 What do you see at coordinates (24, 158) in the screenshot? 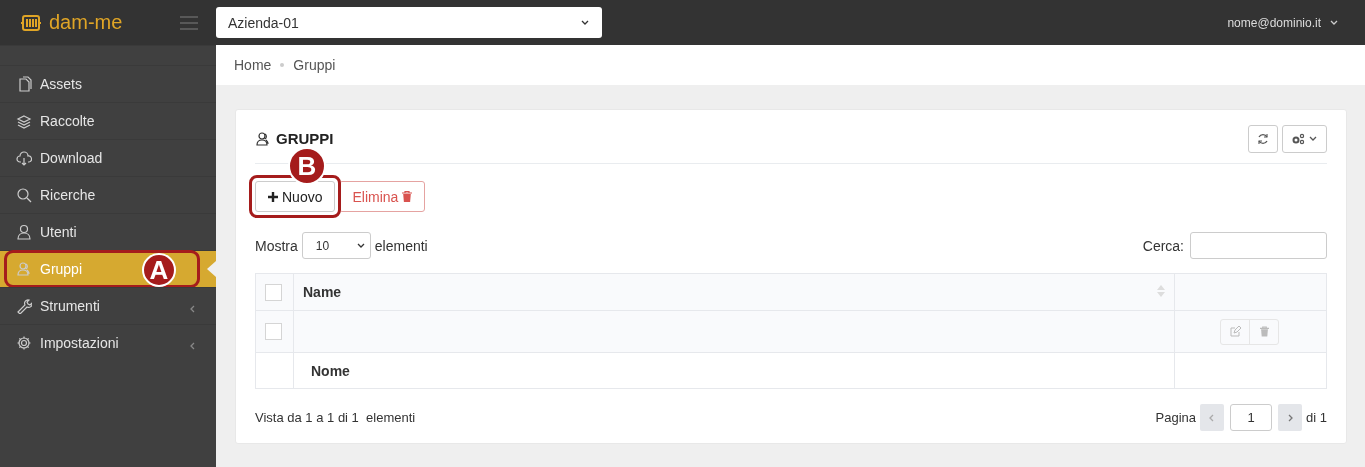
I see `cloud-download-icon` at bounding box center [24, 158].